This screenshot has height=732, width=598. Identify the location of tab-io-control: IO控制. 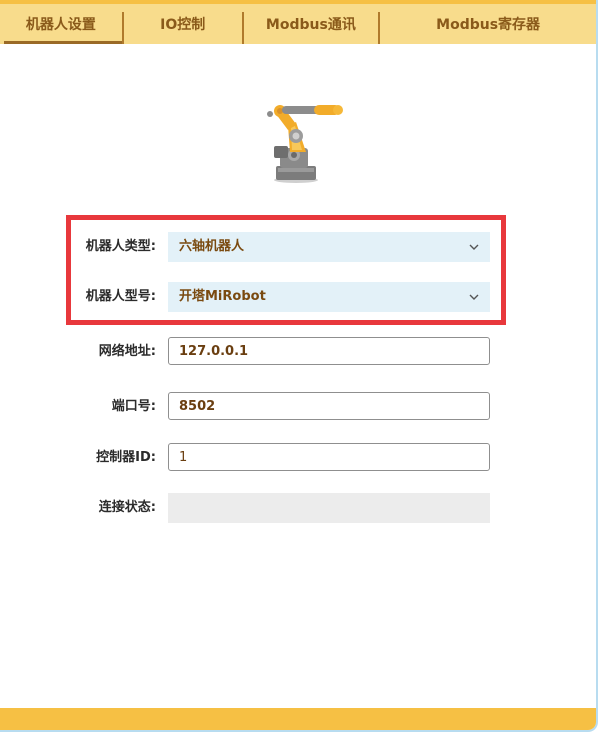
(183, 24).